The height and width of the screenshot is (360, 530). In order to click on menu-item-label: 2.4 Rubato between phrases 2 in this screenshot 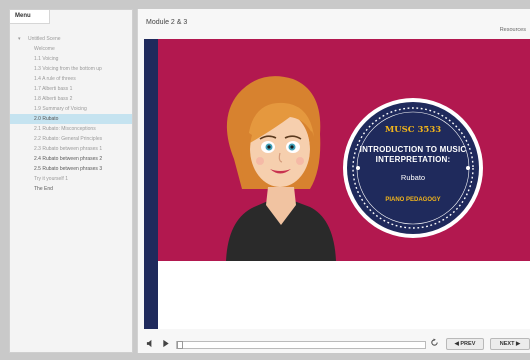, I will do `click(68, 159)`.